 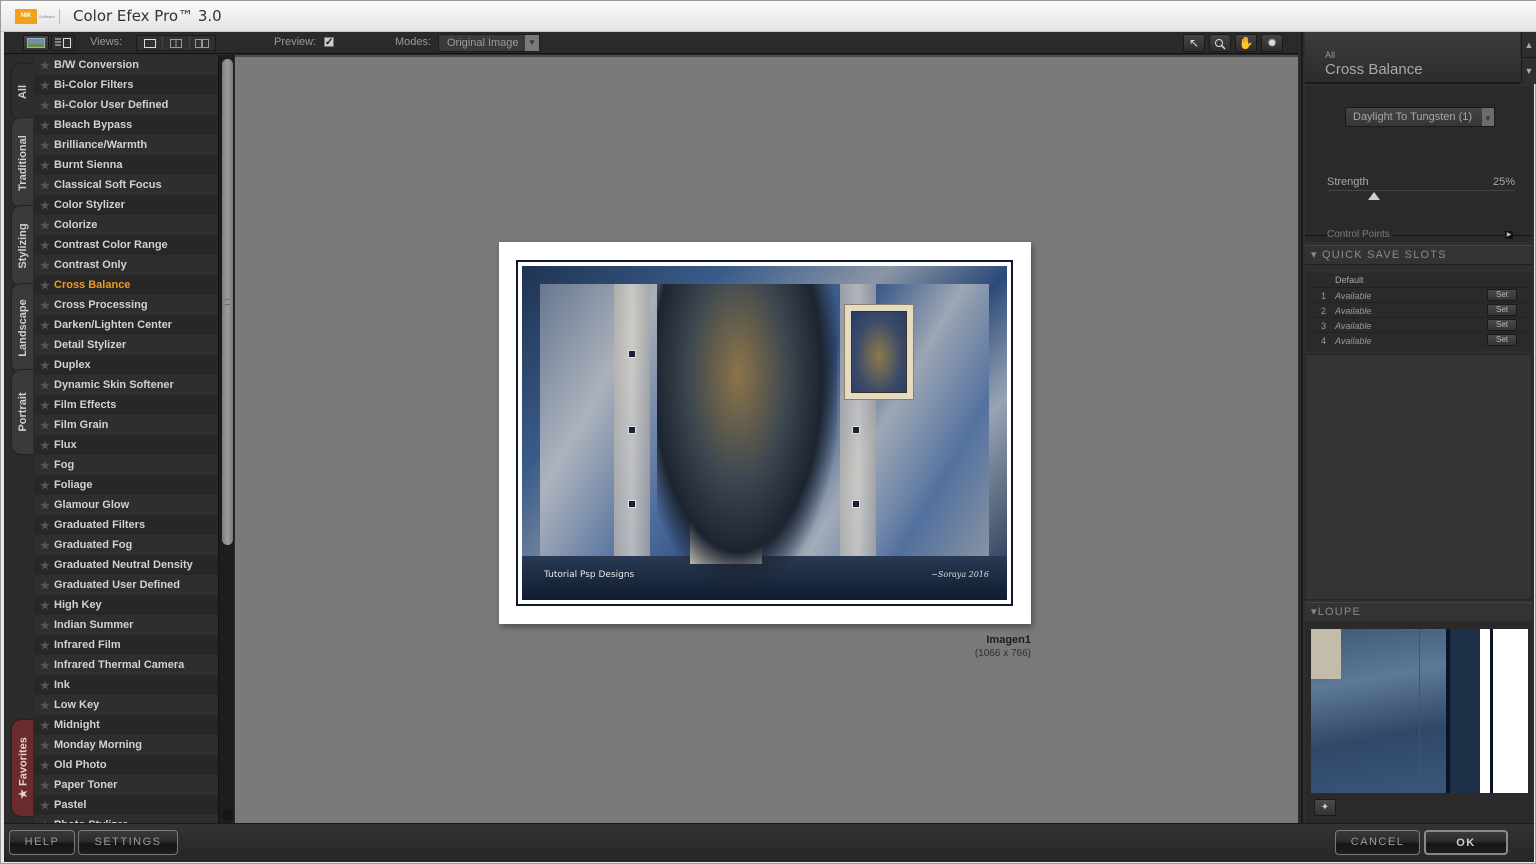 I want to click on filter-item: ★ Old Photo, so click(x=126, y=765).